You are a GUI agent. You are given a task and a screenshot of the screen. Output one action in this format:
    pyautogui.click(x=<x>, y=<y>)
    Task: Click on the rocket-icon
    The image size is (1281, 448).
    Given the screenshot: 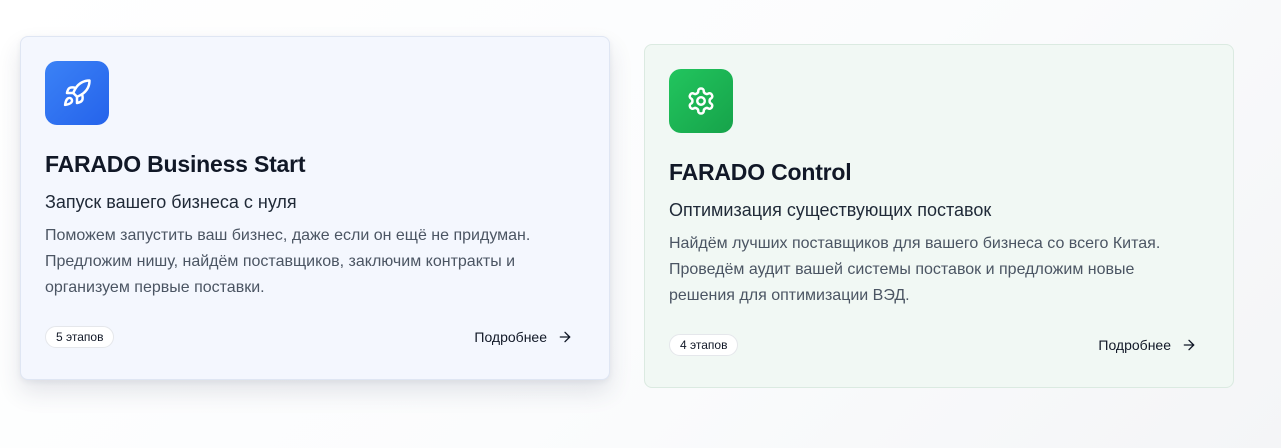 What is the action you would take?
    pyautogui.click(x=77, y=93)
    